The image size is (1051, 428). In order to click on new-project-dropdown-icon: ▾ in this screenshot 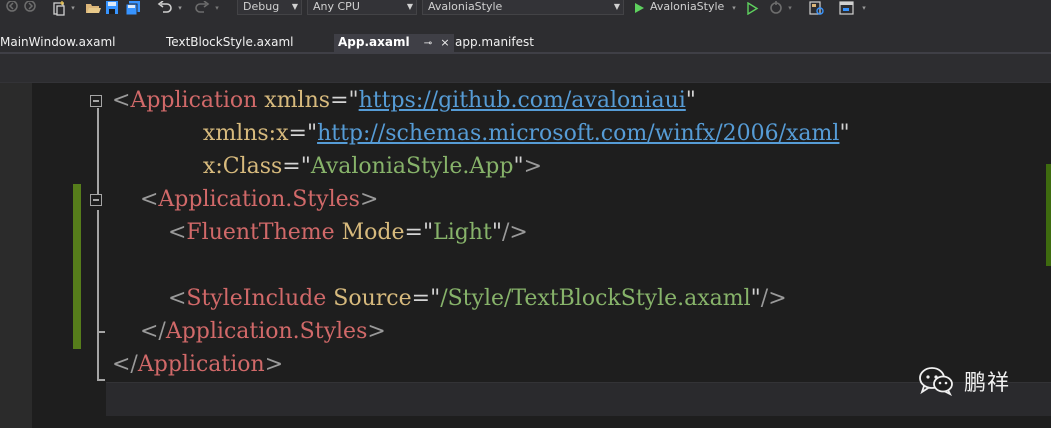, I will do `click(73, 8)`.